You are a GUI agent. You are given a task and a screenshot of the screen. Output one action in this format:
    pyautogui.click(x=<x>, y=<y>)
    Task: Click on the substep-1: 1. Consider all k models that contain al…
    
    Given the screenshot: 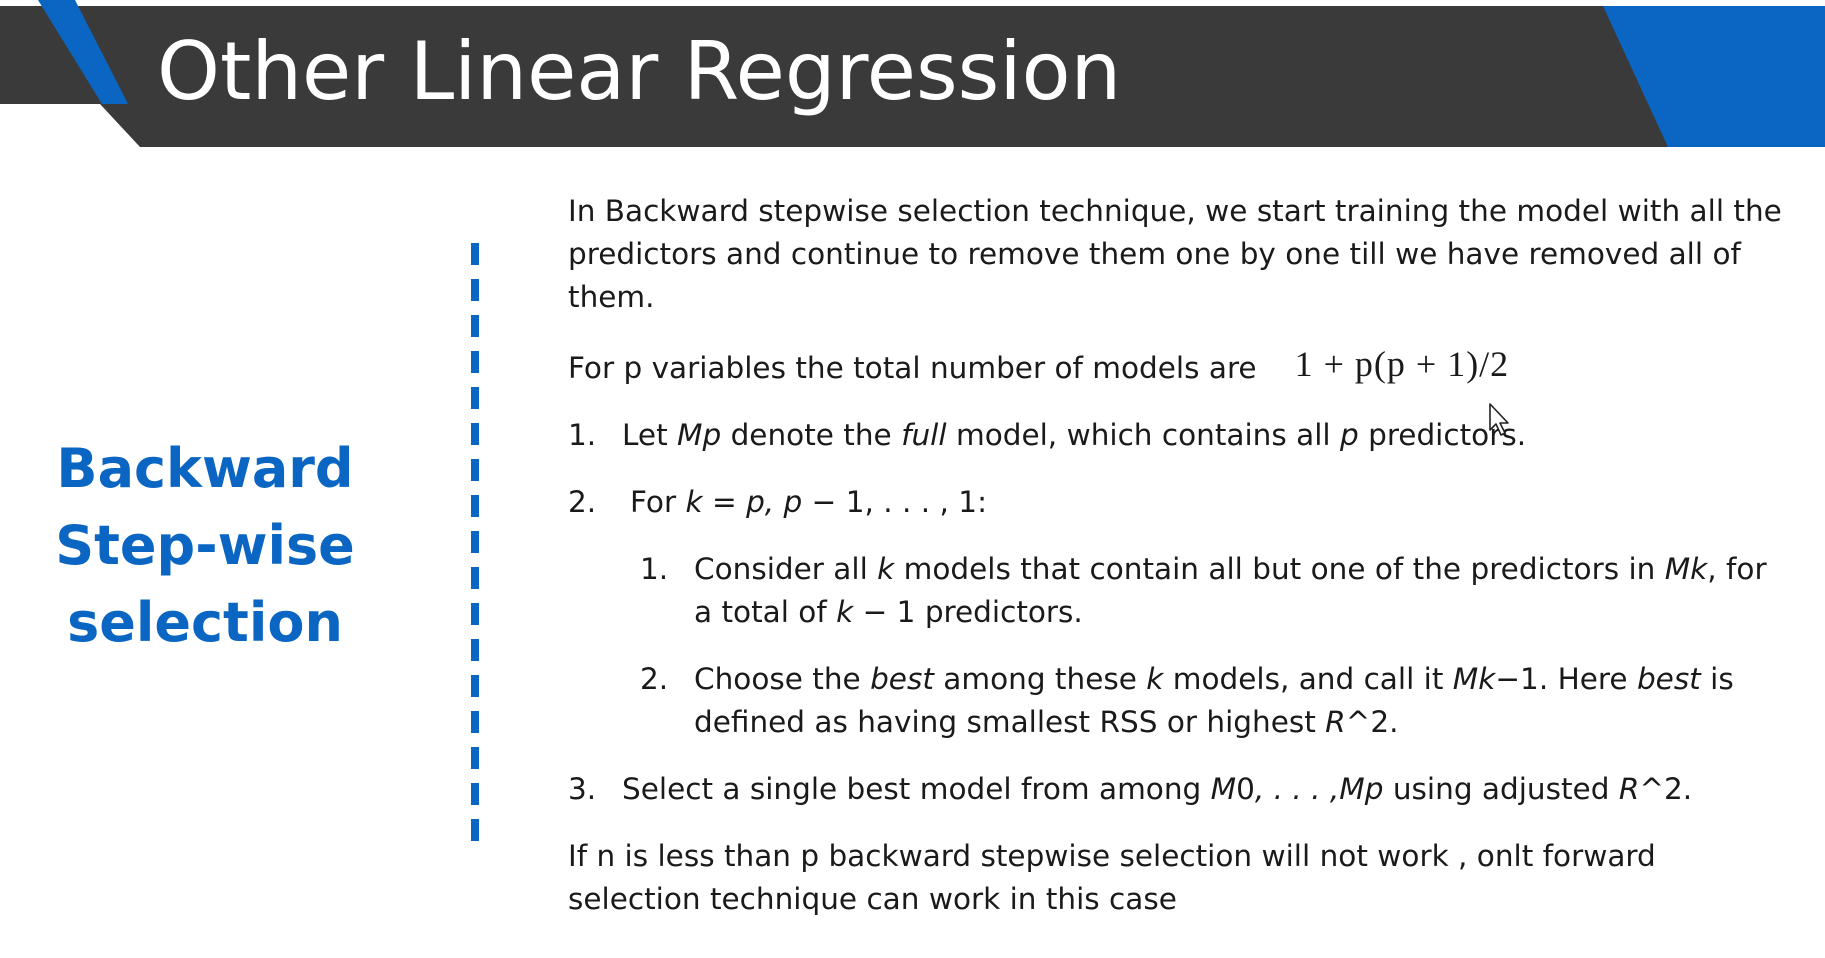 What is the action you would take?
    pyautogui.click(x=1175, y=591)
    